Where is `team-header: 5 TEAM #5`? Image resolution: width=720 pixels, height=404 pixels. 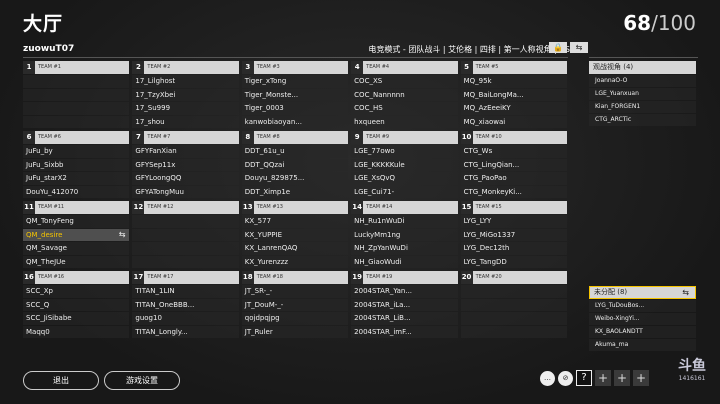
team-header: 5 TEAM #5 is located at coordinates (513, 67).